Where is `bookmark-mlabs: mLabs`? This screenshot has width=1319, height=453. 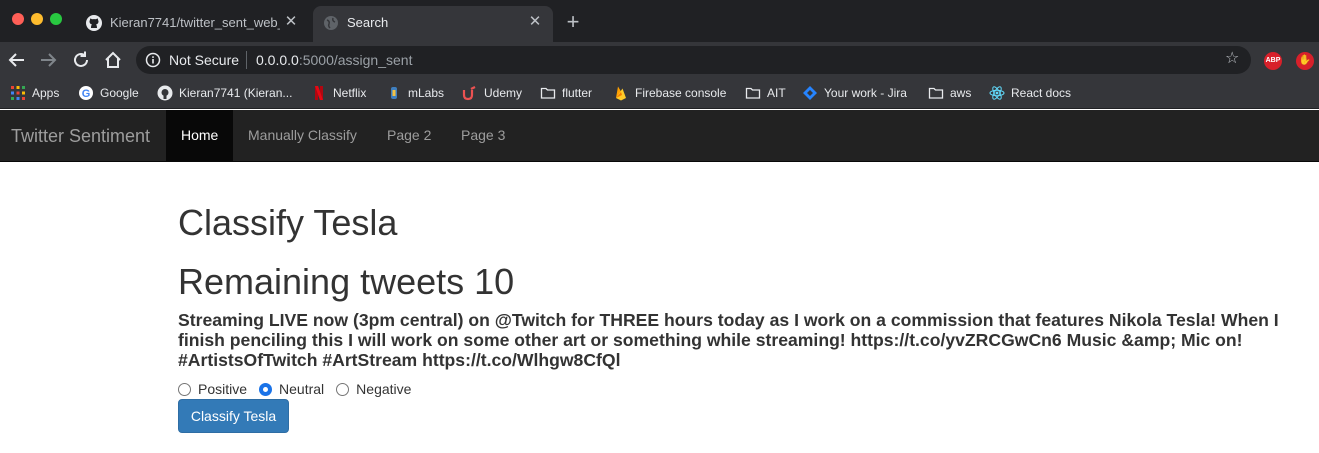
bookmark-mlabs: mLabs is located at coordinates (415, 93).